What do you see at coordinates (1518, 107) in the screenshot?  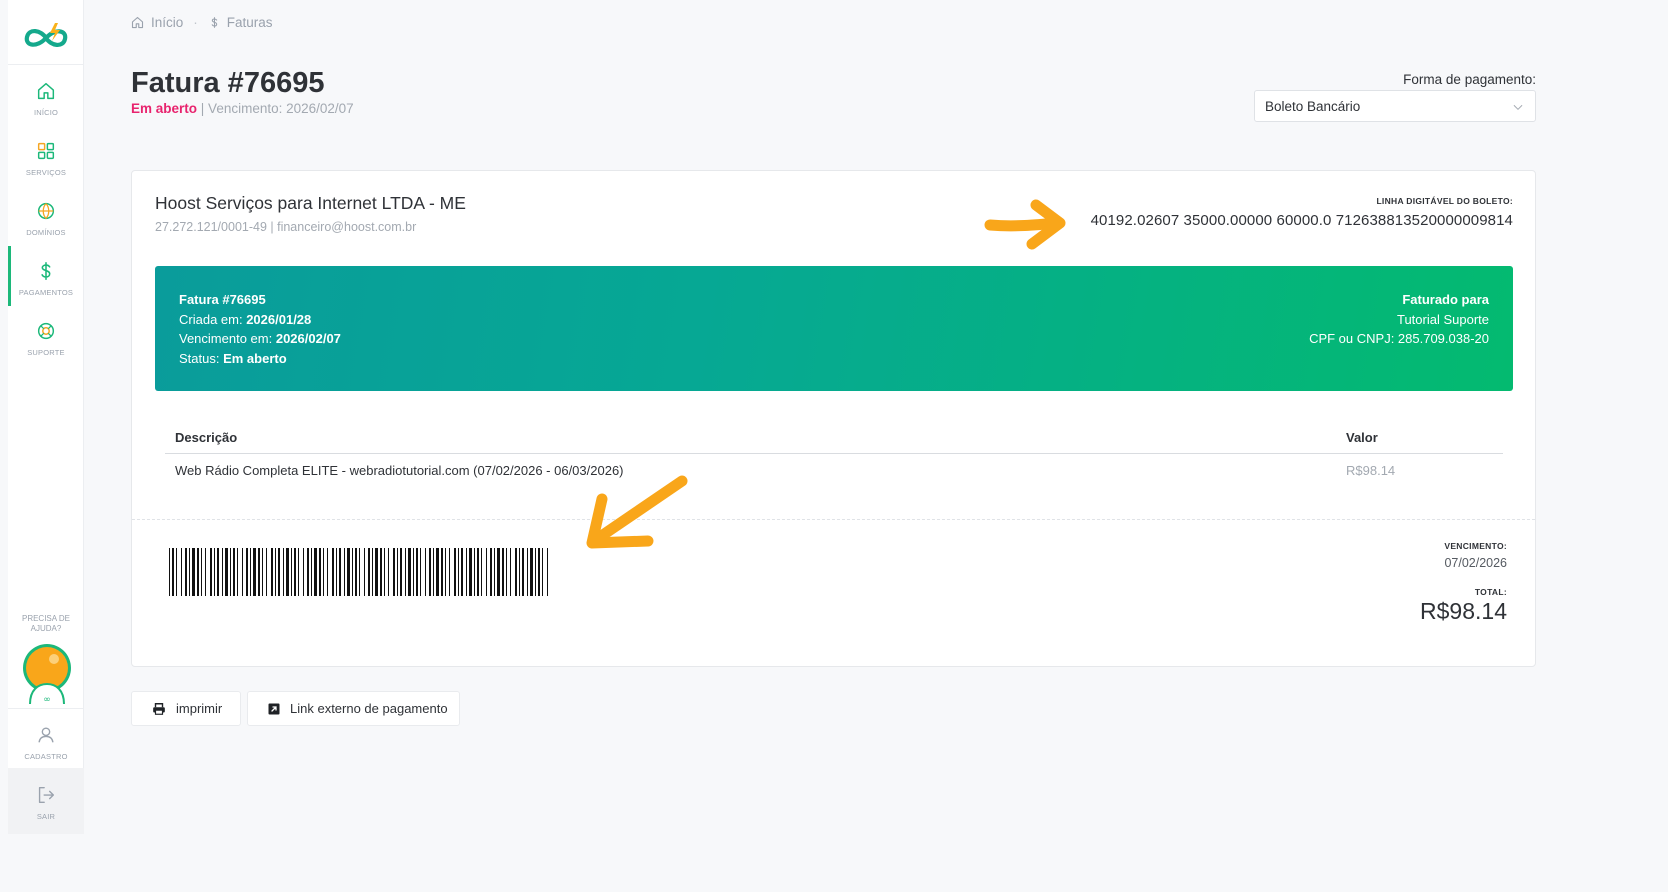 I see `chevron-down-icon` at bounding box center [1518, 107].